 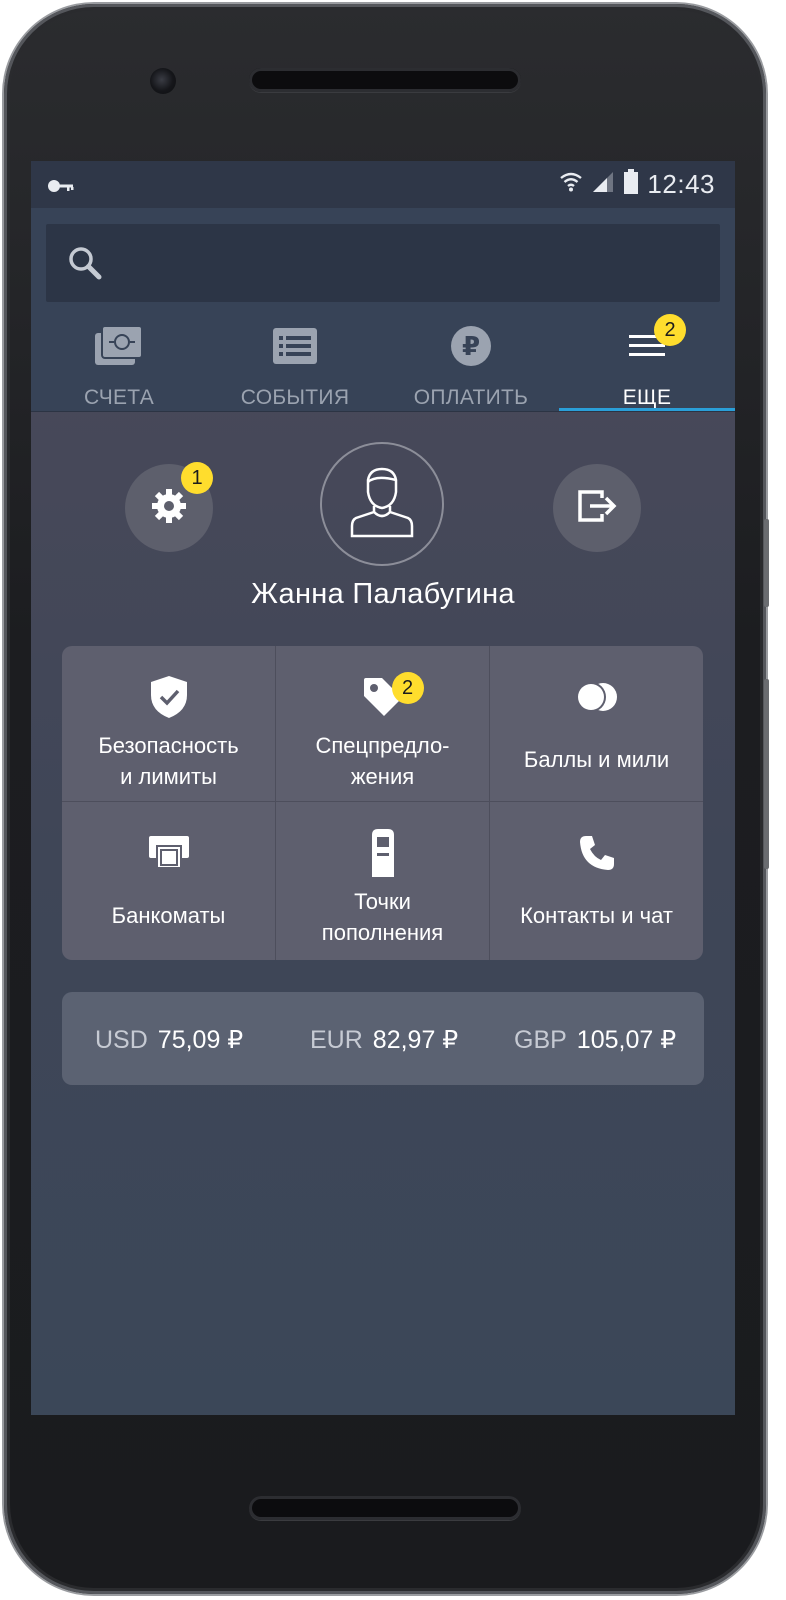 I want to click on profile-section: 1 Жанна Палабугина, so click(x=383, y=517).